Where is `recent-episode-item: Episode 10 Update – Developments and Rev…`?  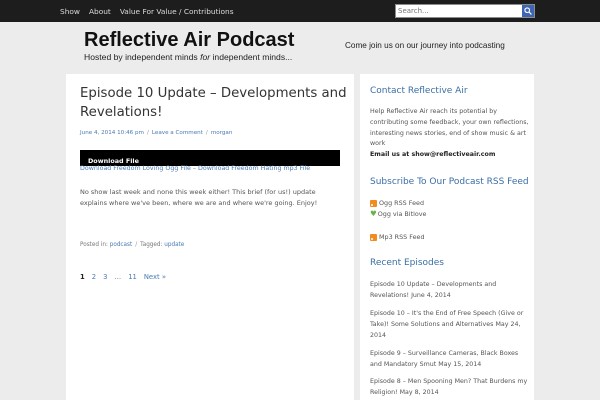
recent-episode-item: Episode 10 Update – Developments and Rev… is located at coordinates (451, 290).